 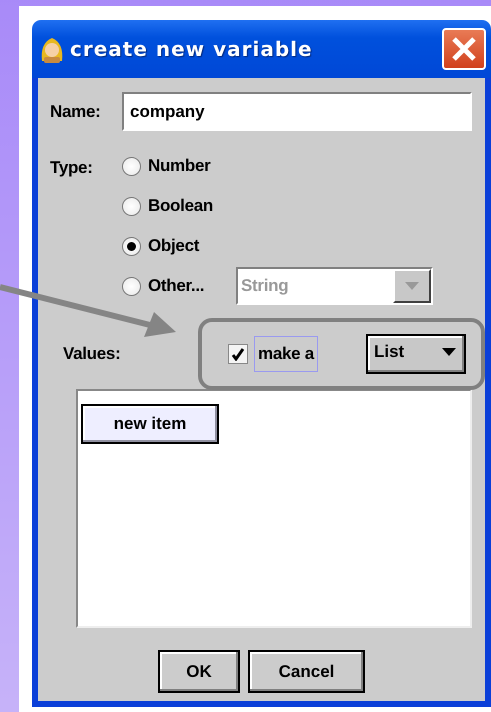 I want to click on make-a-label: make a, so click(x=286, y=354).